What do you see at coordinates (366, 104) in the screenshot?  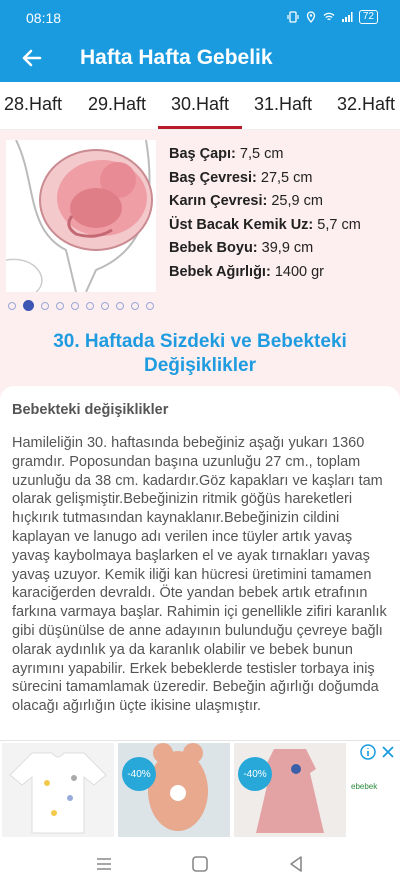 I see `tab-week-32: 32.Haft` at bounding box center [366, 104].